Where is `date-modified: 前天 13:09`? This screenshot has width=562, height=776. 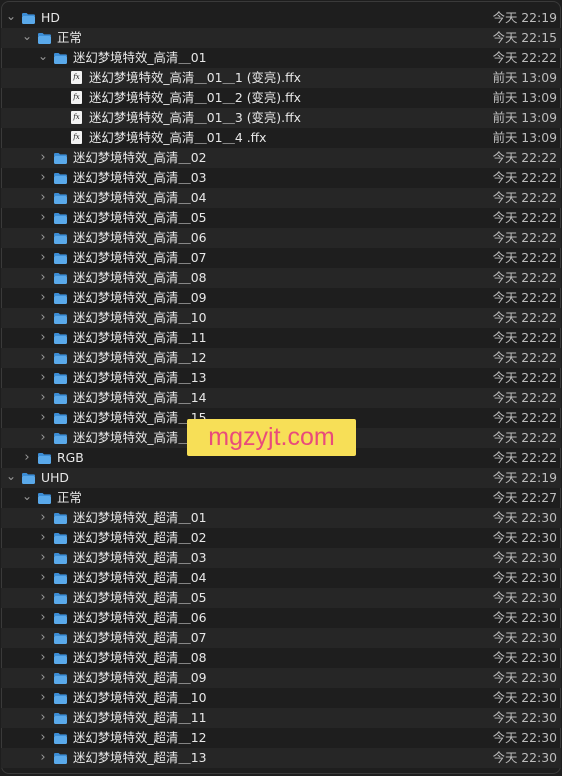 date-modified: 前天 13:09 is located at coordinates (524, 77).